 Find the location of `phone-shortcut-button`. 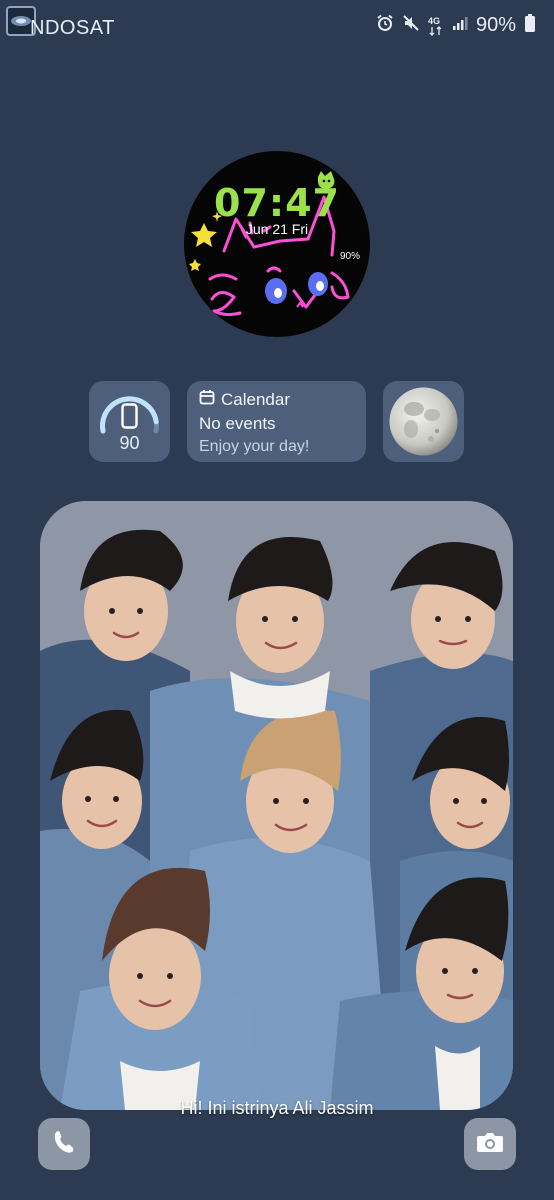

phone-shortcut-button is located at coordinates (64, 1144).